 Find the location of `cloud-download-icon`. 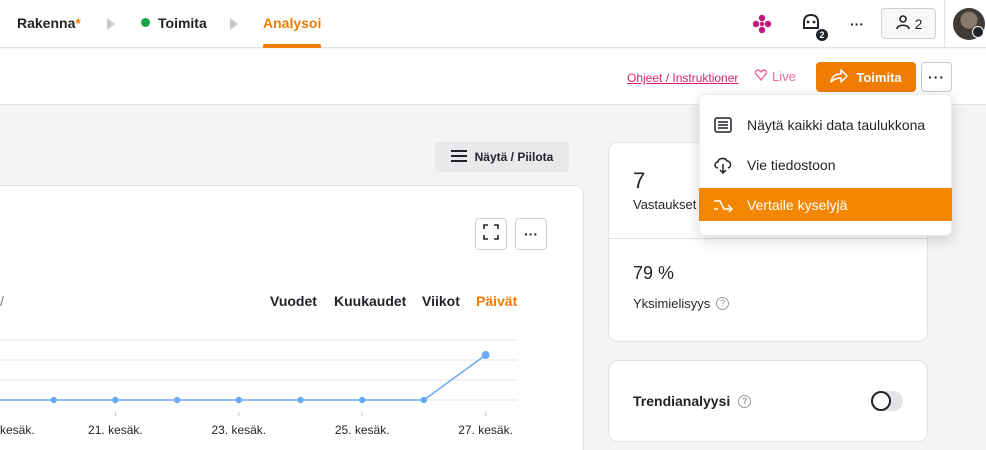

cloud-download-icon is located at coordinates (723, 165).